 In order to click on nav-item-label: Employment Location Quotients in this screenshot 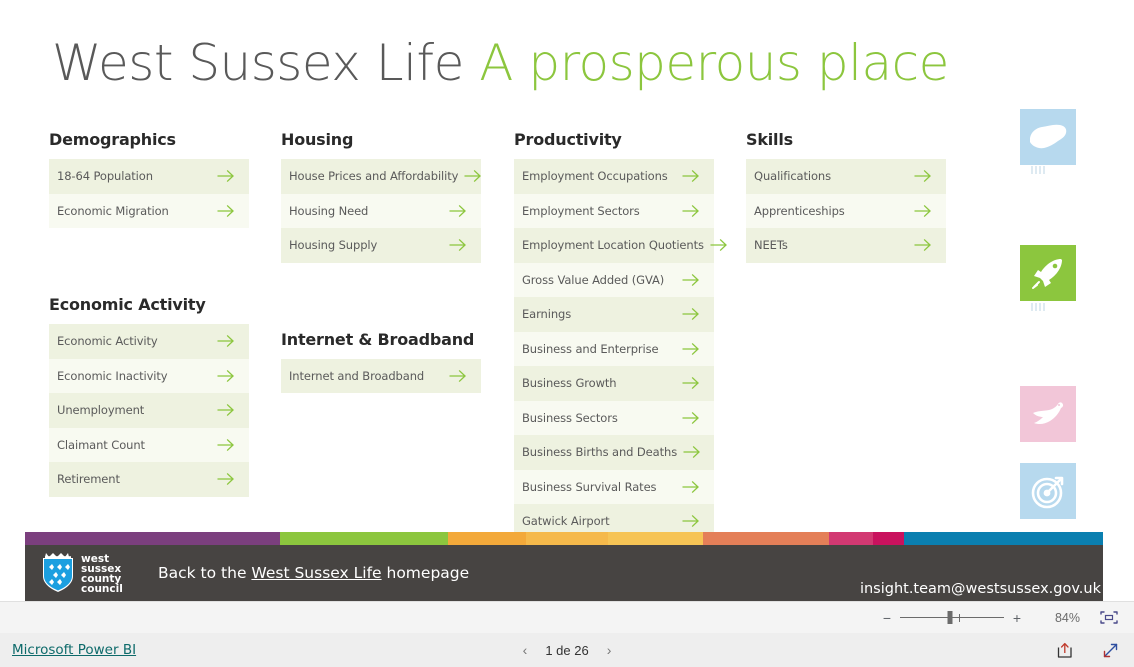, I will do `click(613, 245)`.